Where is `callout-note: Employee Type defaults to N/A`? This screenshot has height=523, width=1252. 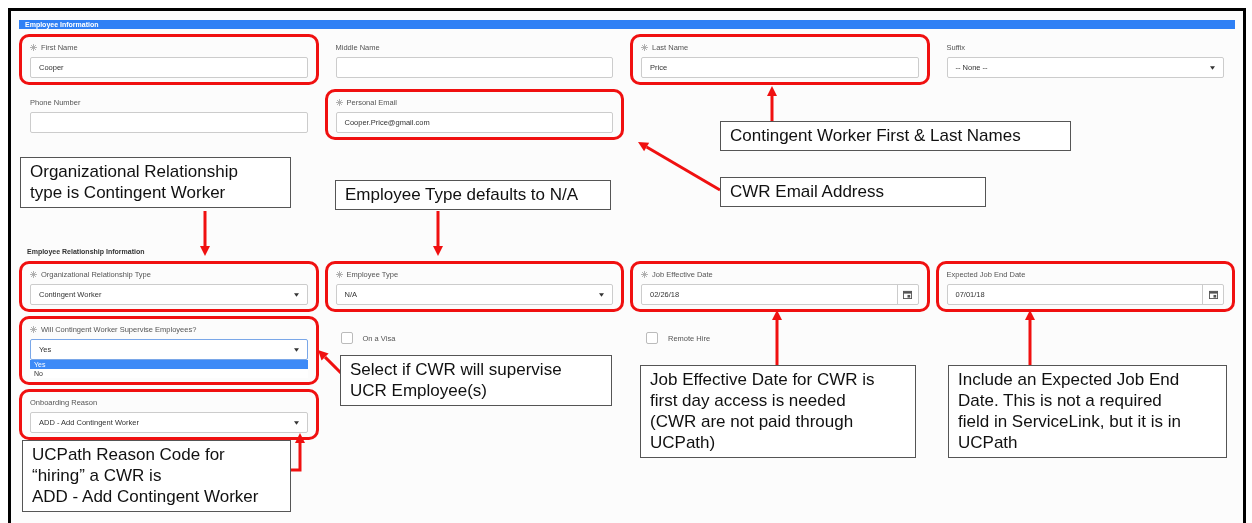
callout-note: Employee Type defaults to N/A is located at coordinates (473, 195).